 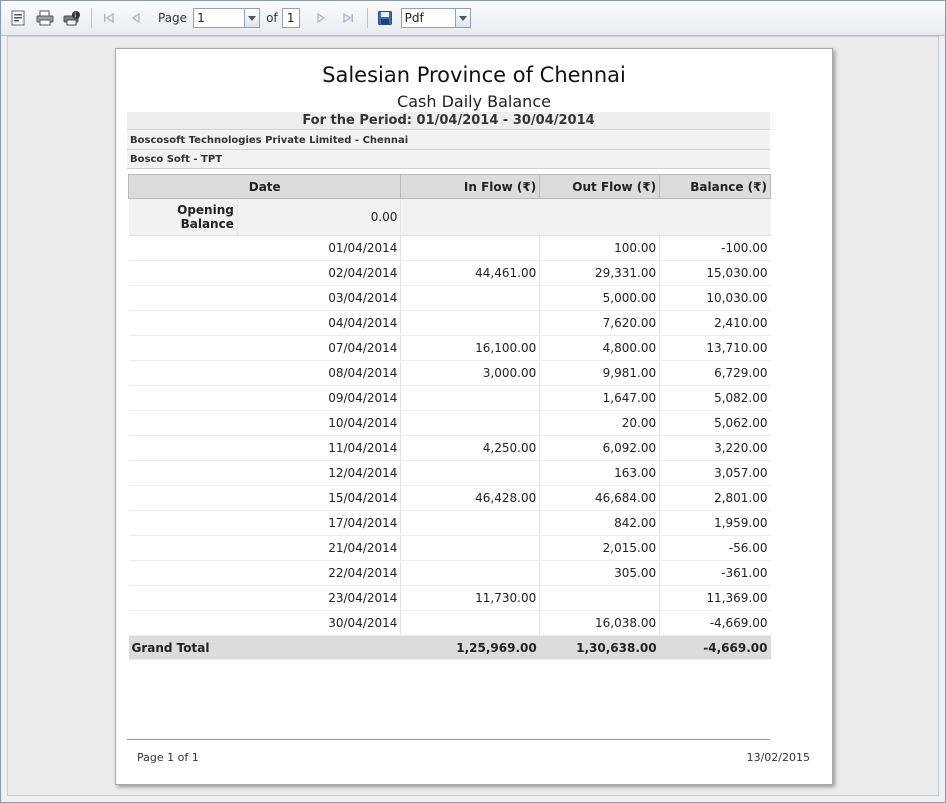 What do you see at coordinates (715, 298) in the screenshot?
I see `cell-balance: 10,030.00` at bounding box center [715, 298].